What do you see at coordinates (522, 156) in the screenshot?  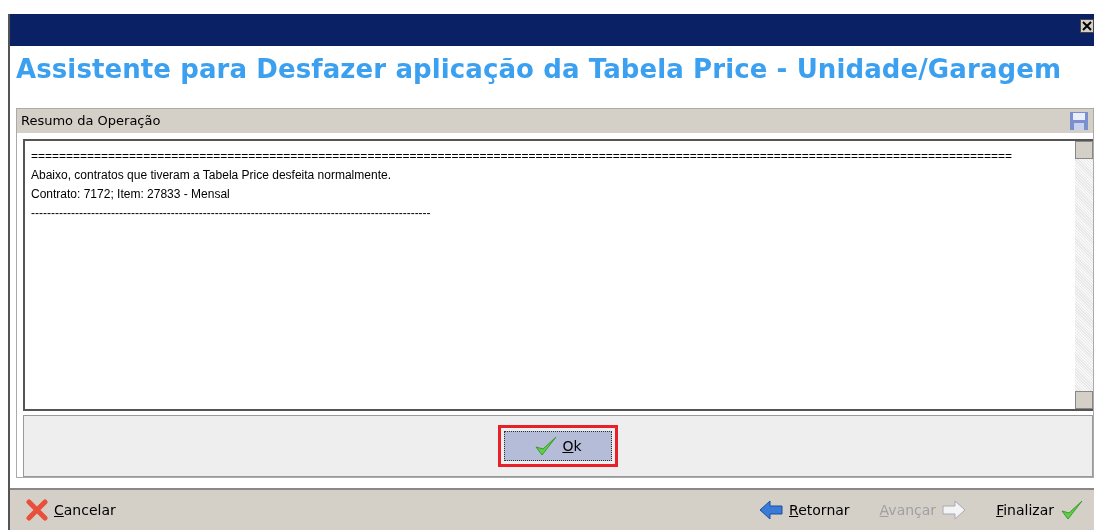 I see `summary-line: ============================================================================================================================================` at bounding box center [522, 156].